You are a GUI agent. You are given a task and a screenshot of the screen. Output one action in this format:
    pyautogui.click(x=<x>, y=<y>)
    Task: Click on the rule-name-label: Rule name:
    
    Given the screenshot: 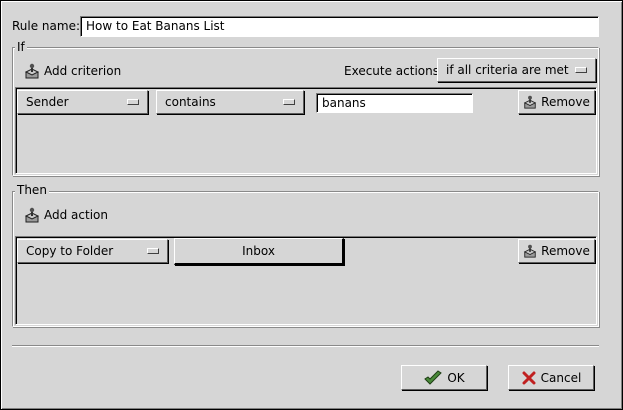 What is the action you would take?
    pyautogui.click(x=46, y=26)
    